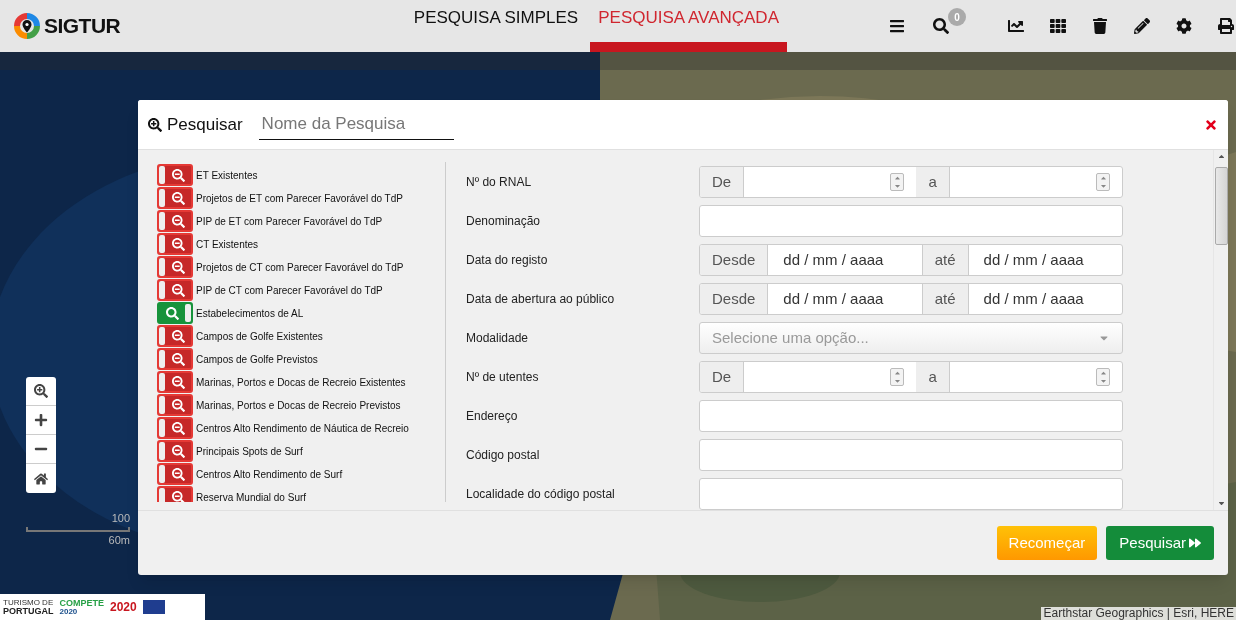  Describe the element at coordinates (1160, 543) in the screenshot. I see `search-button: Pesquisar` at that location.